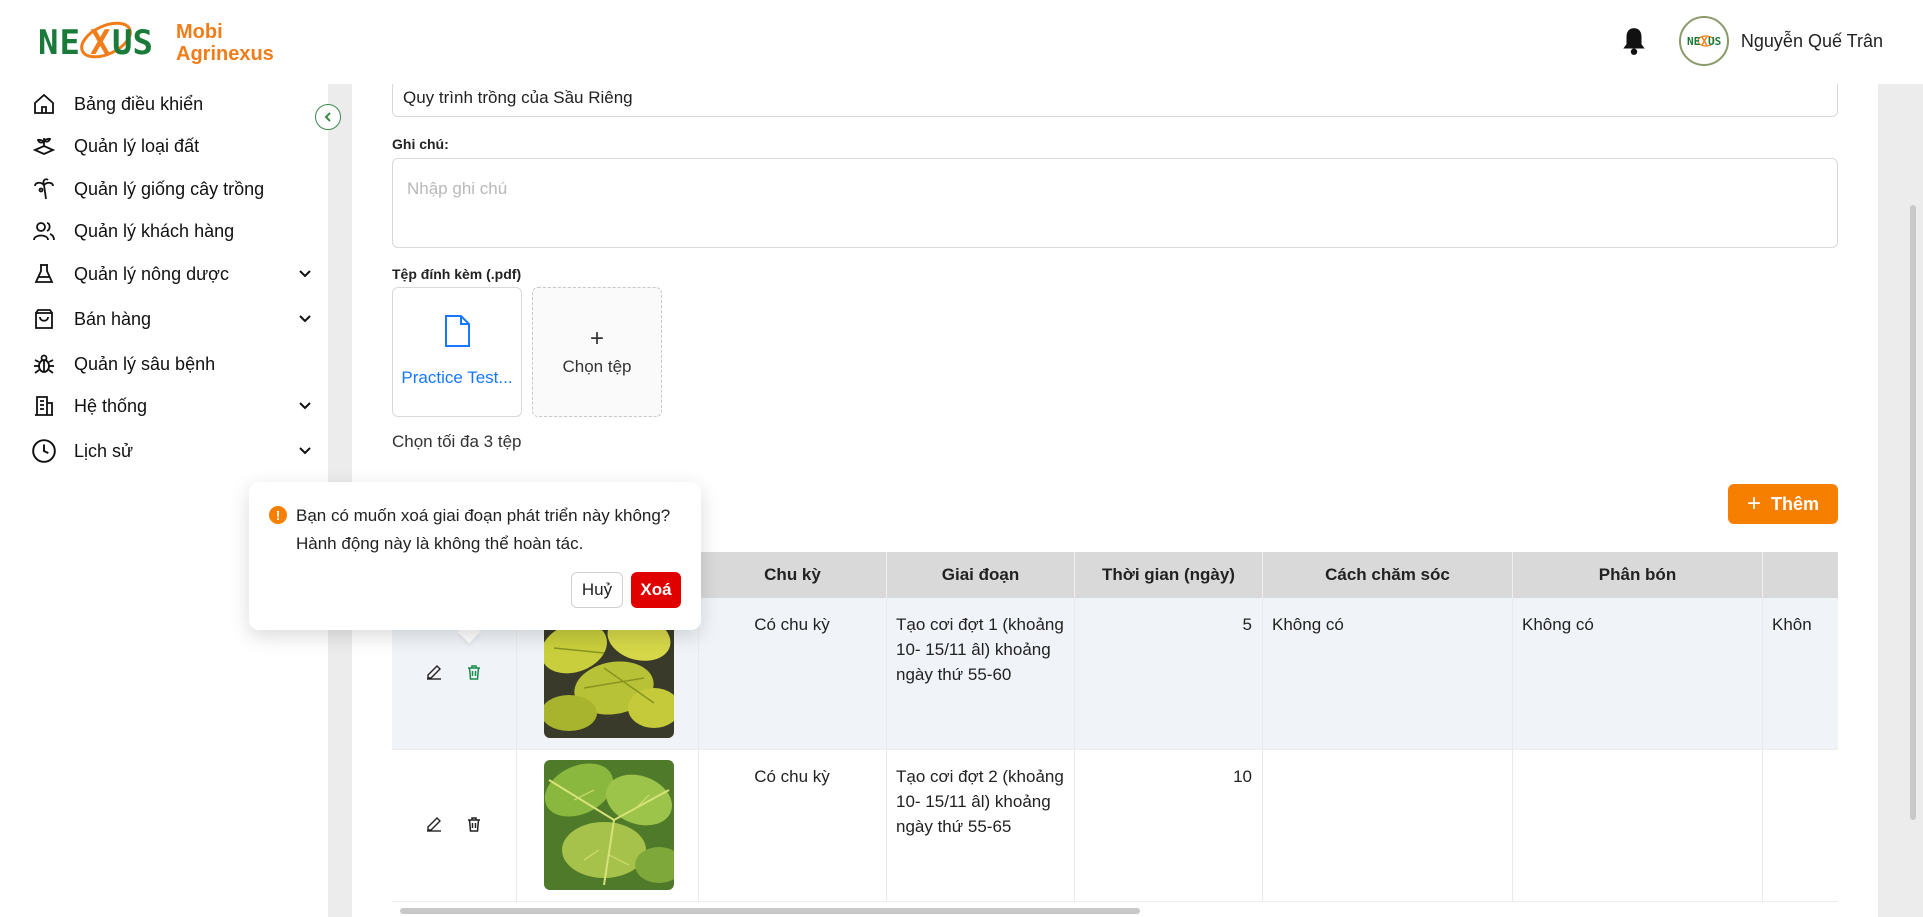 This screenshot has height=917, width=1923. I want to click on sidebar-item-label: Quản lý giống cây trồng, so click(169, 188).